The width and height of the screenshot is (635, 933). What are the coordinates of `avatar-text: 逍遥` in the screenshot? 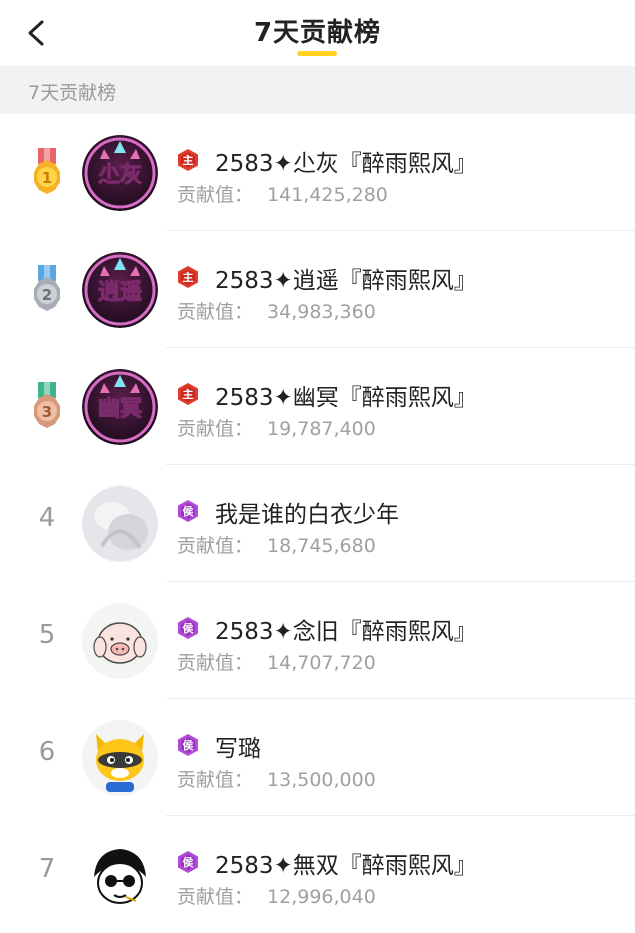 It's located at (120, 292).